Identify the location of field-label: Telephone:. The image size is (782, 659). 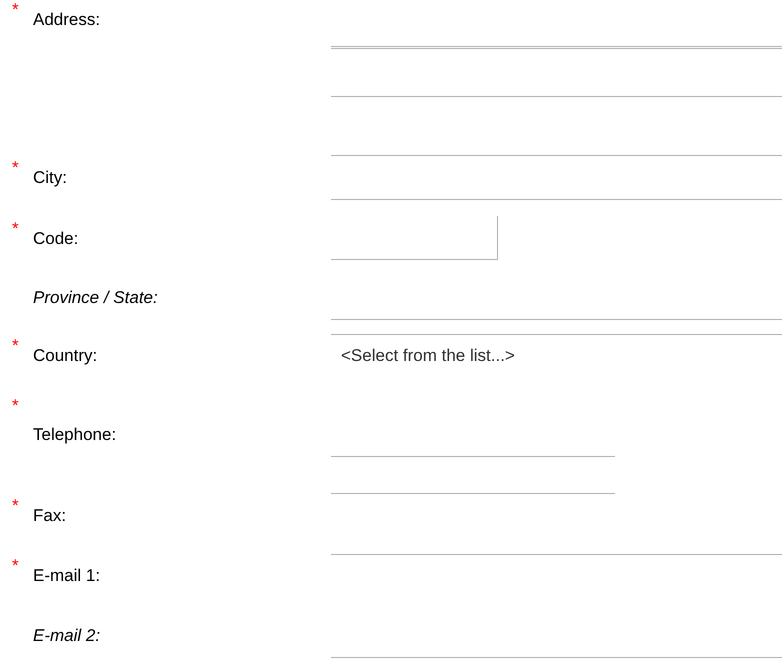
(74, 435).